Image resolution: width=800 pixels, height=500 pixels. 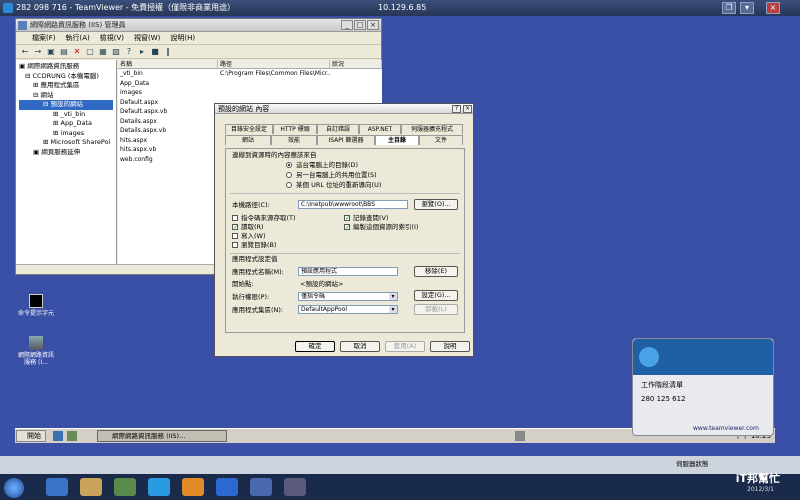 What do you see at coordinates (456, 109) in the screenshot?
I see `dialog-help-icon: ?` at bounding box center [456, 109].